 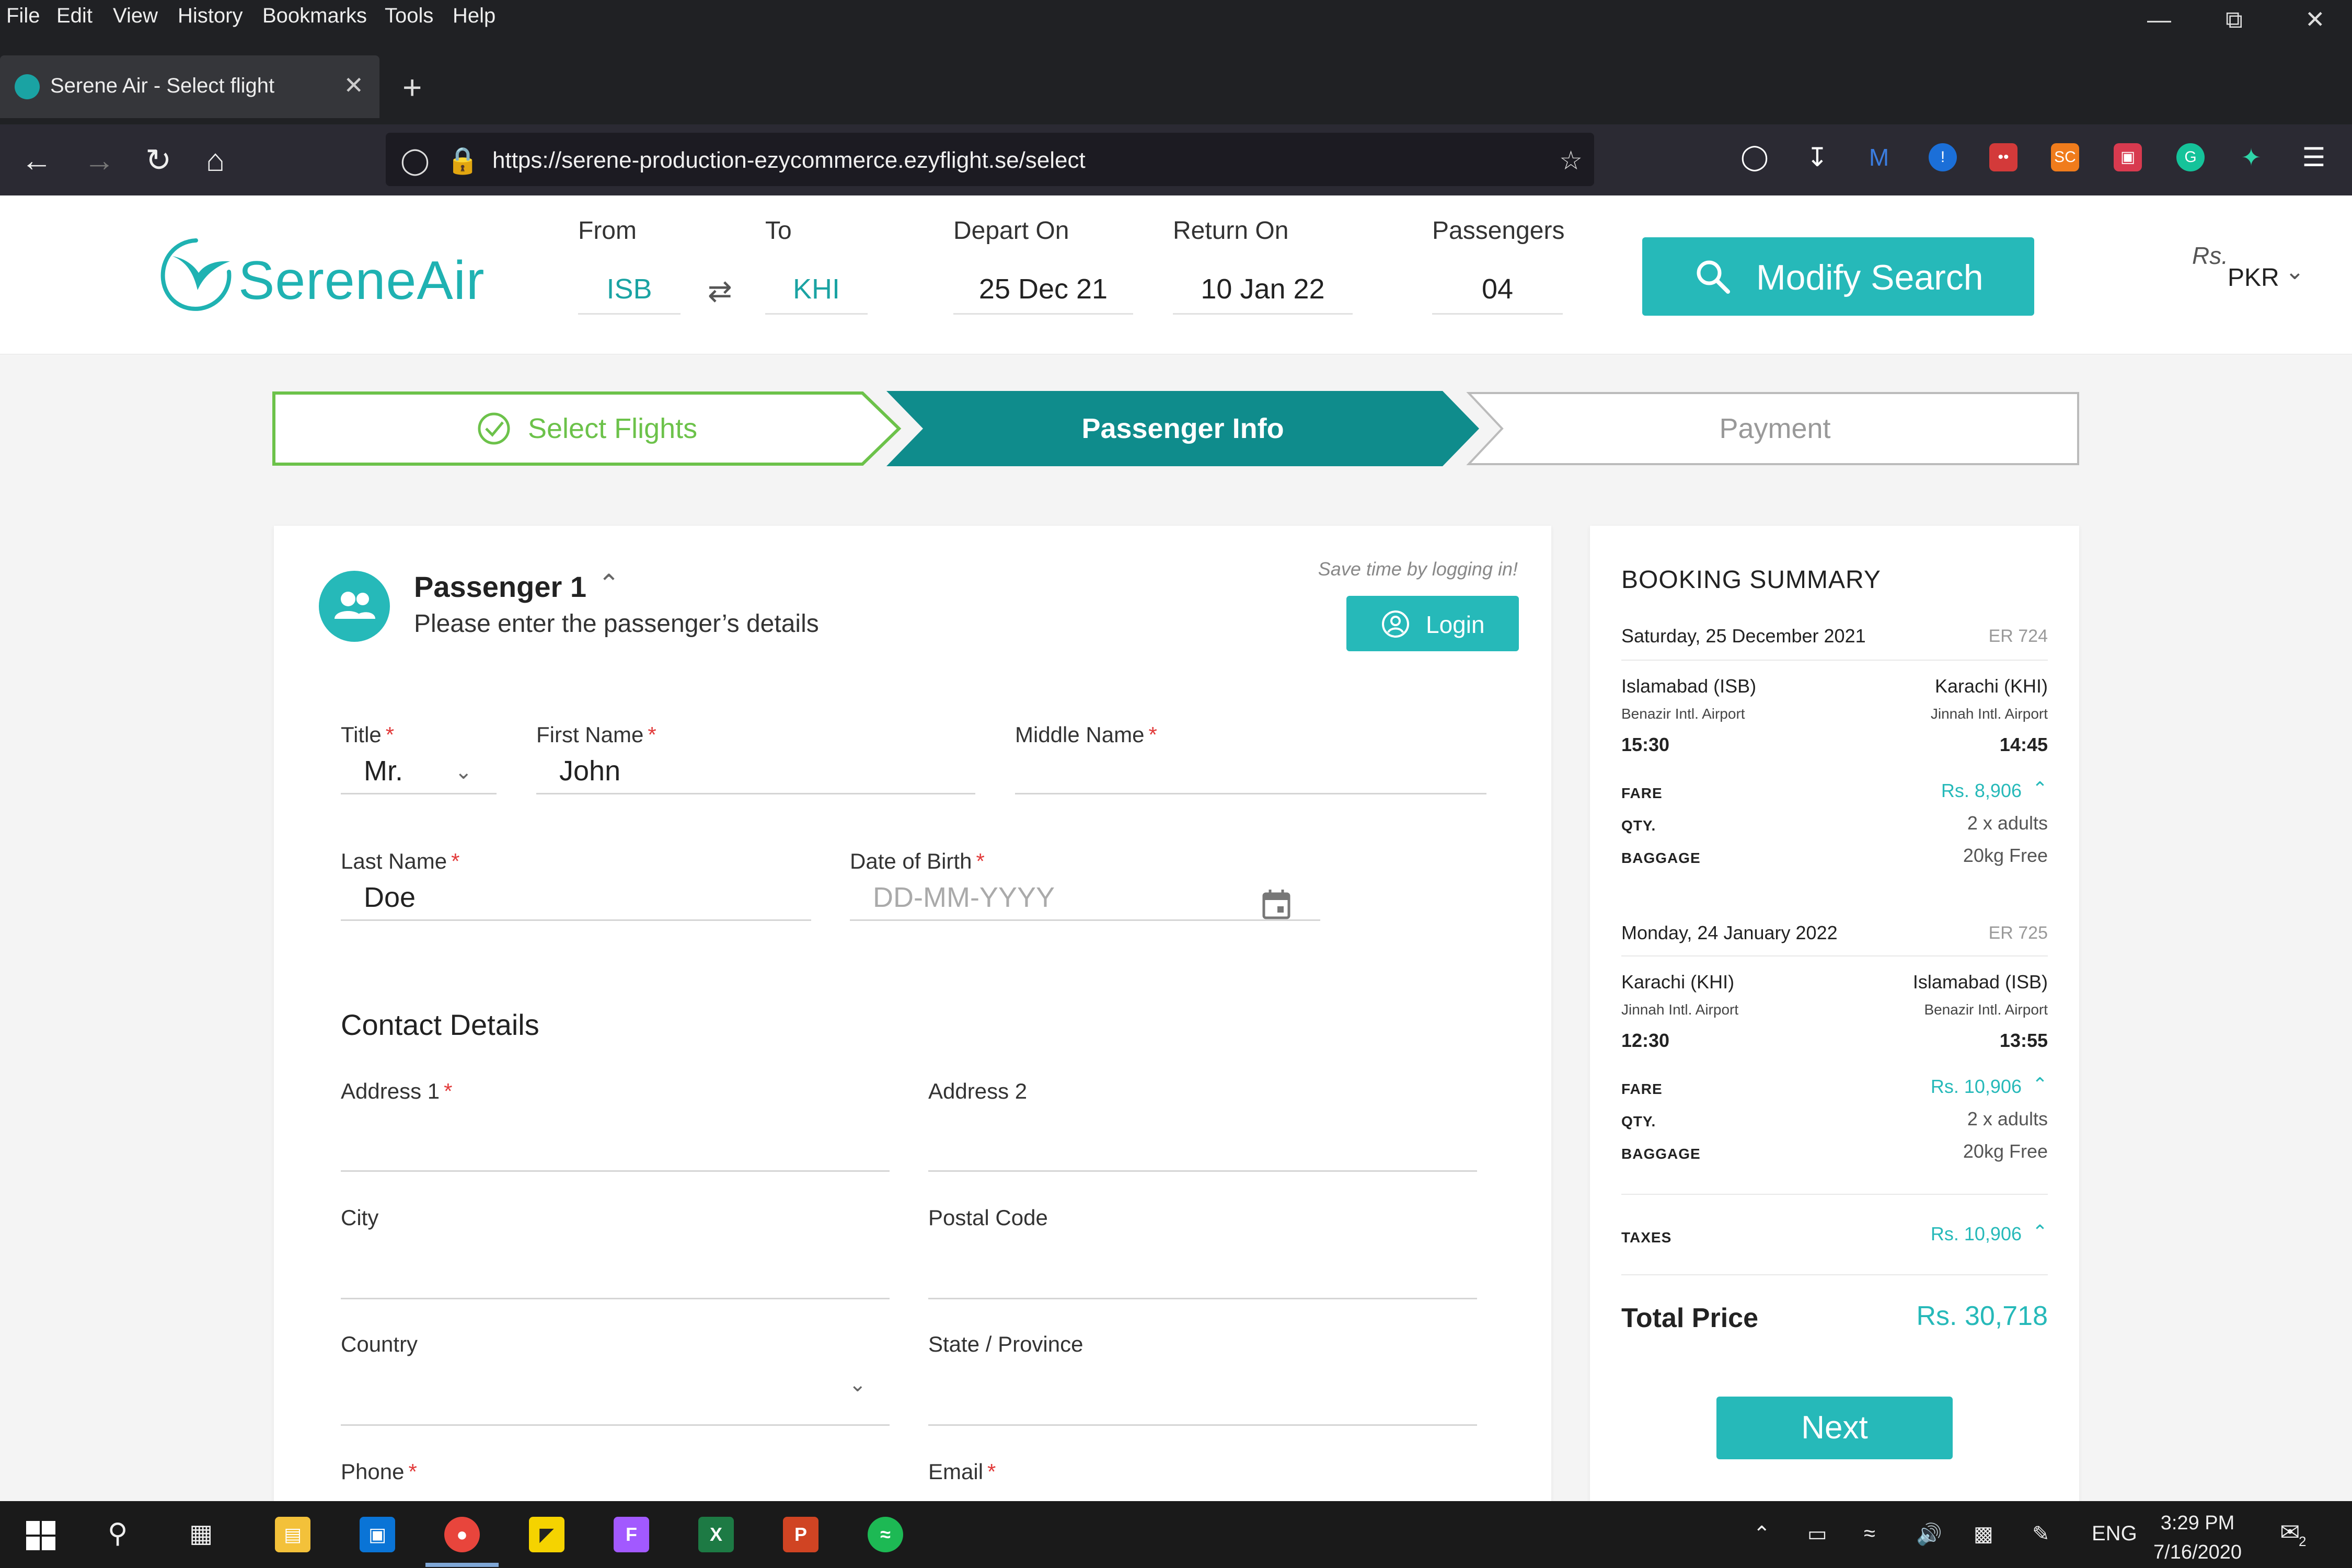 I want to click on qty-key: QTY., so click(x=1638, y=825).